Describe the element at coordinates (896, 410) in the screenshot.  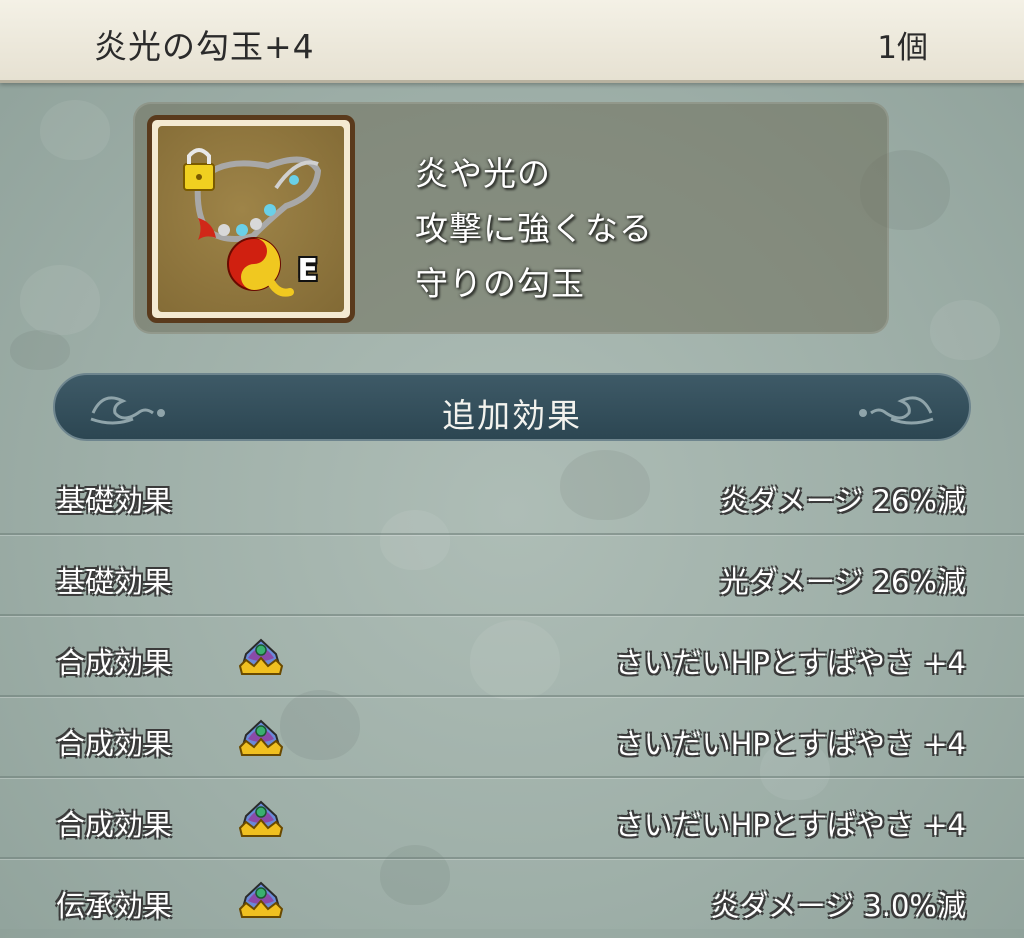
I see `flourish-right-icon` at that location.